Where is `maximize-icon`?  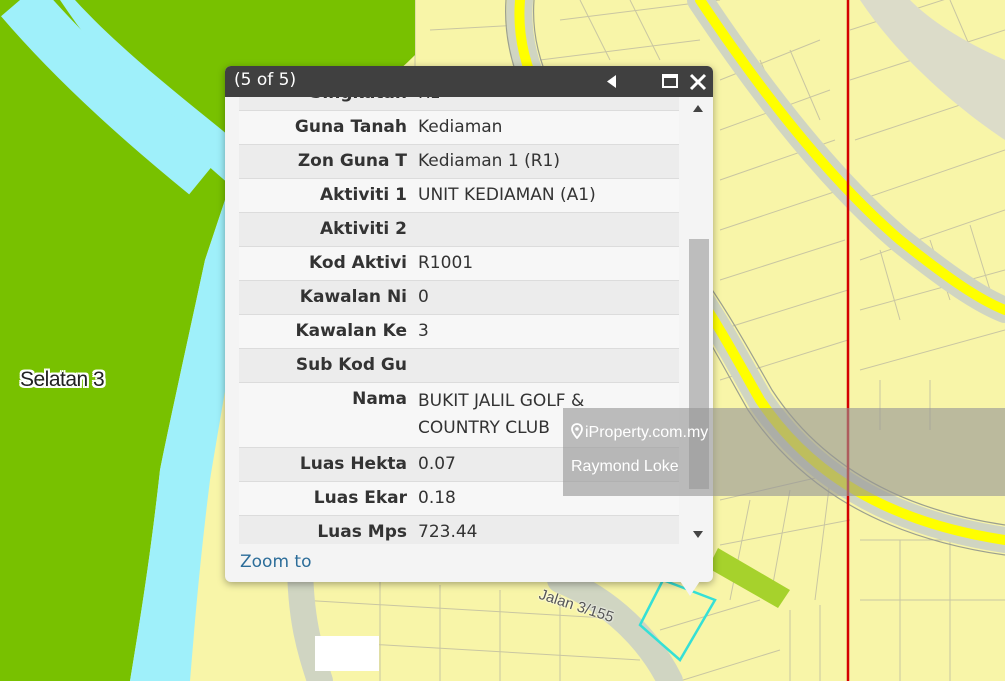
maximize-icon is located at coordinates (670, 81).